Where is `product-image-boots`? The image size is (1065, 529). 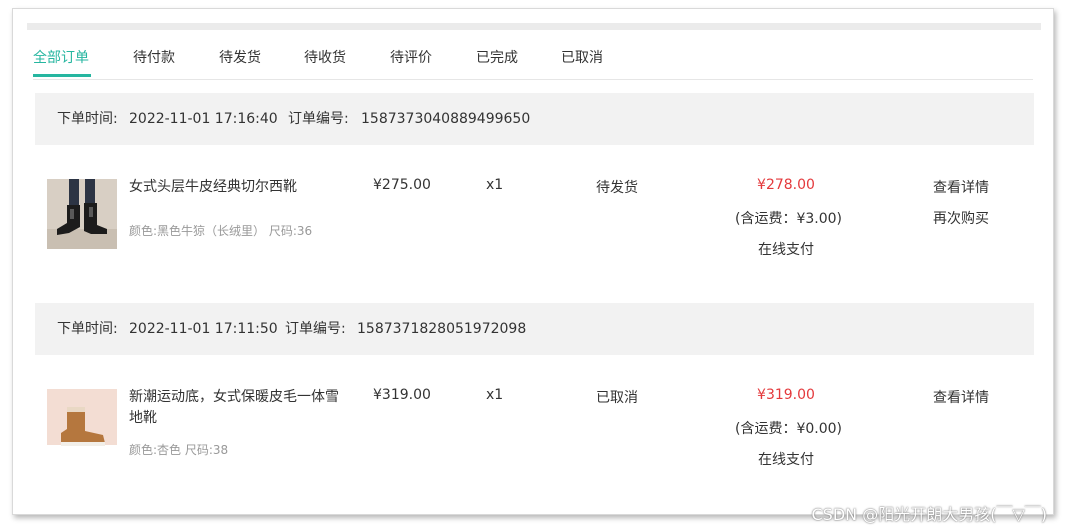 product-image-boots is located at coordinates (82, 214).